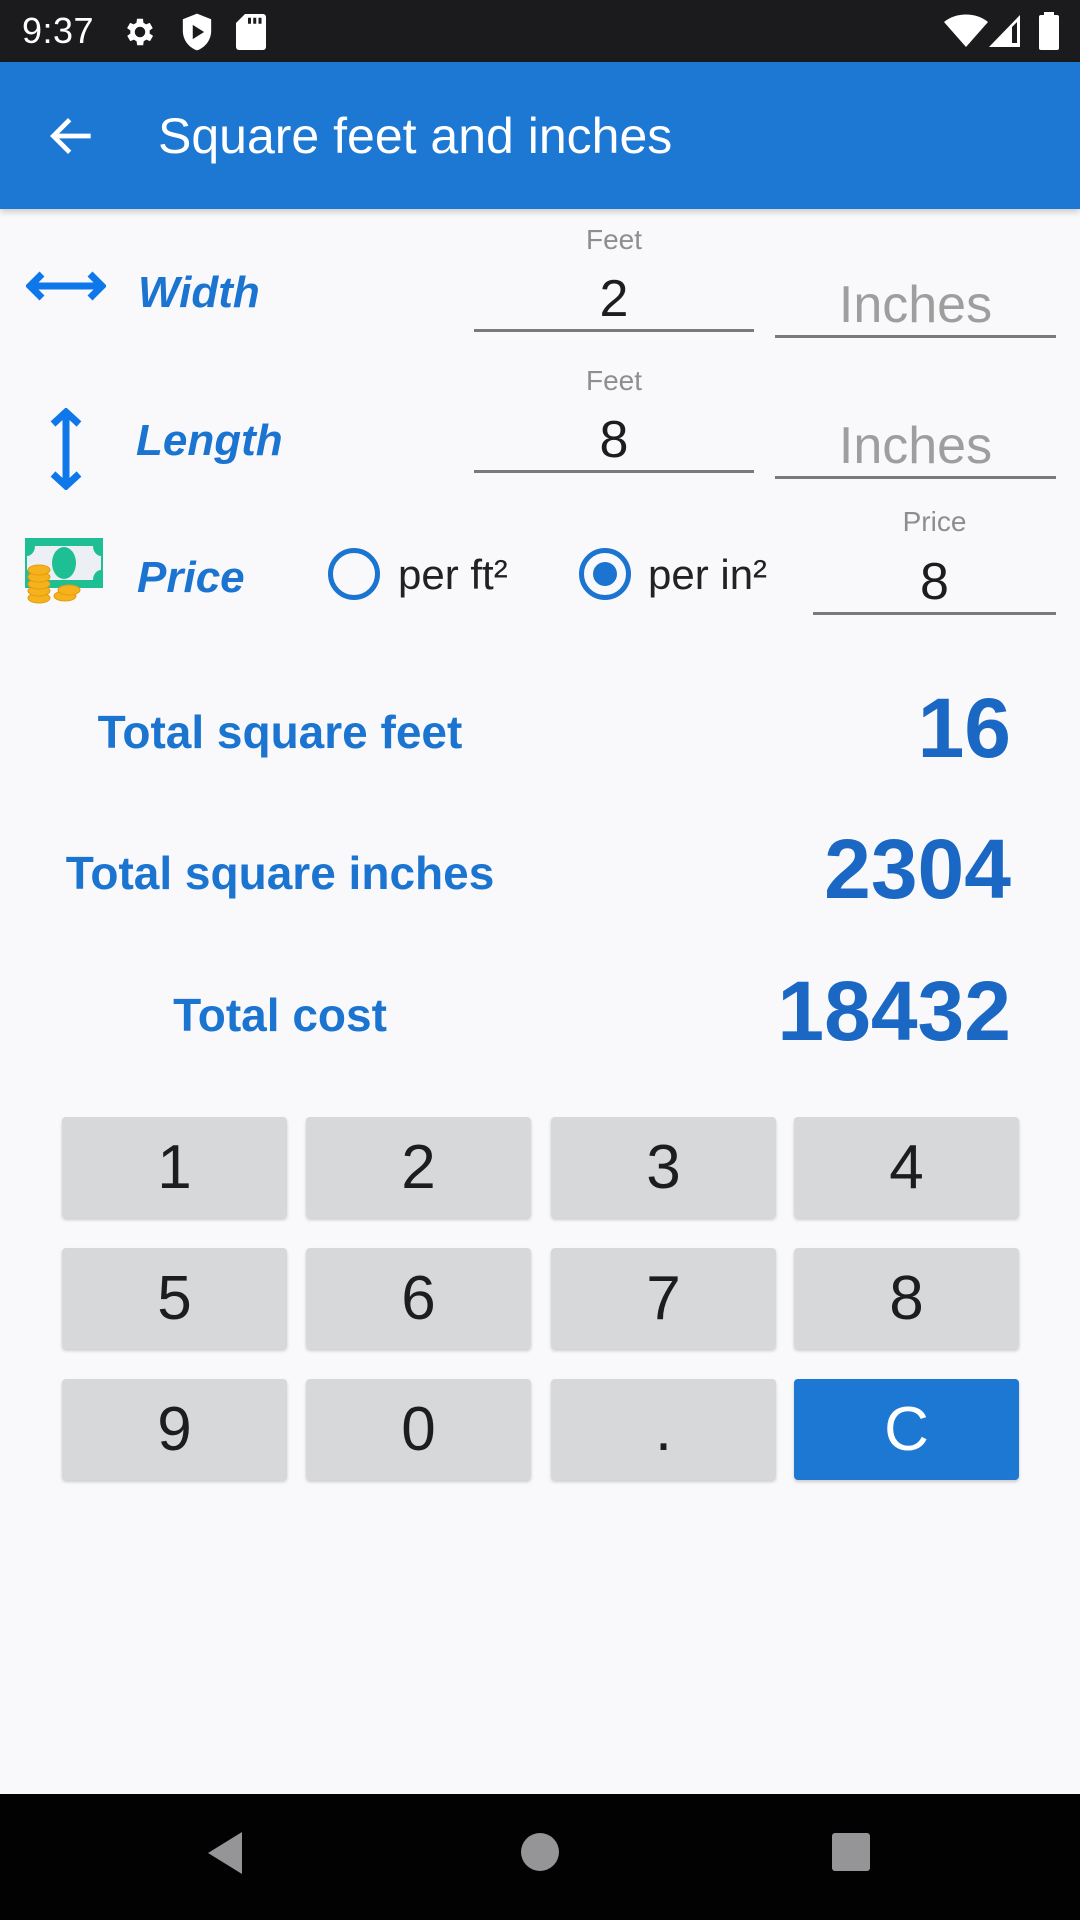  What do you see at coordinates (174, 1298) in the screenshot?
I see `key-5: 5` at bounding box center [174, 1298].